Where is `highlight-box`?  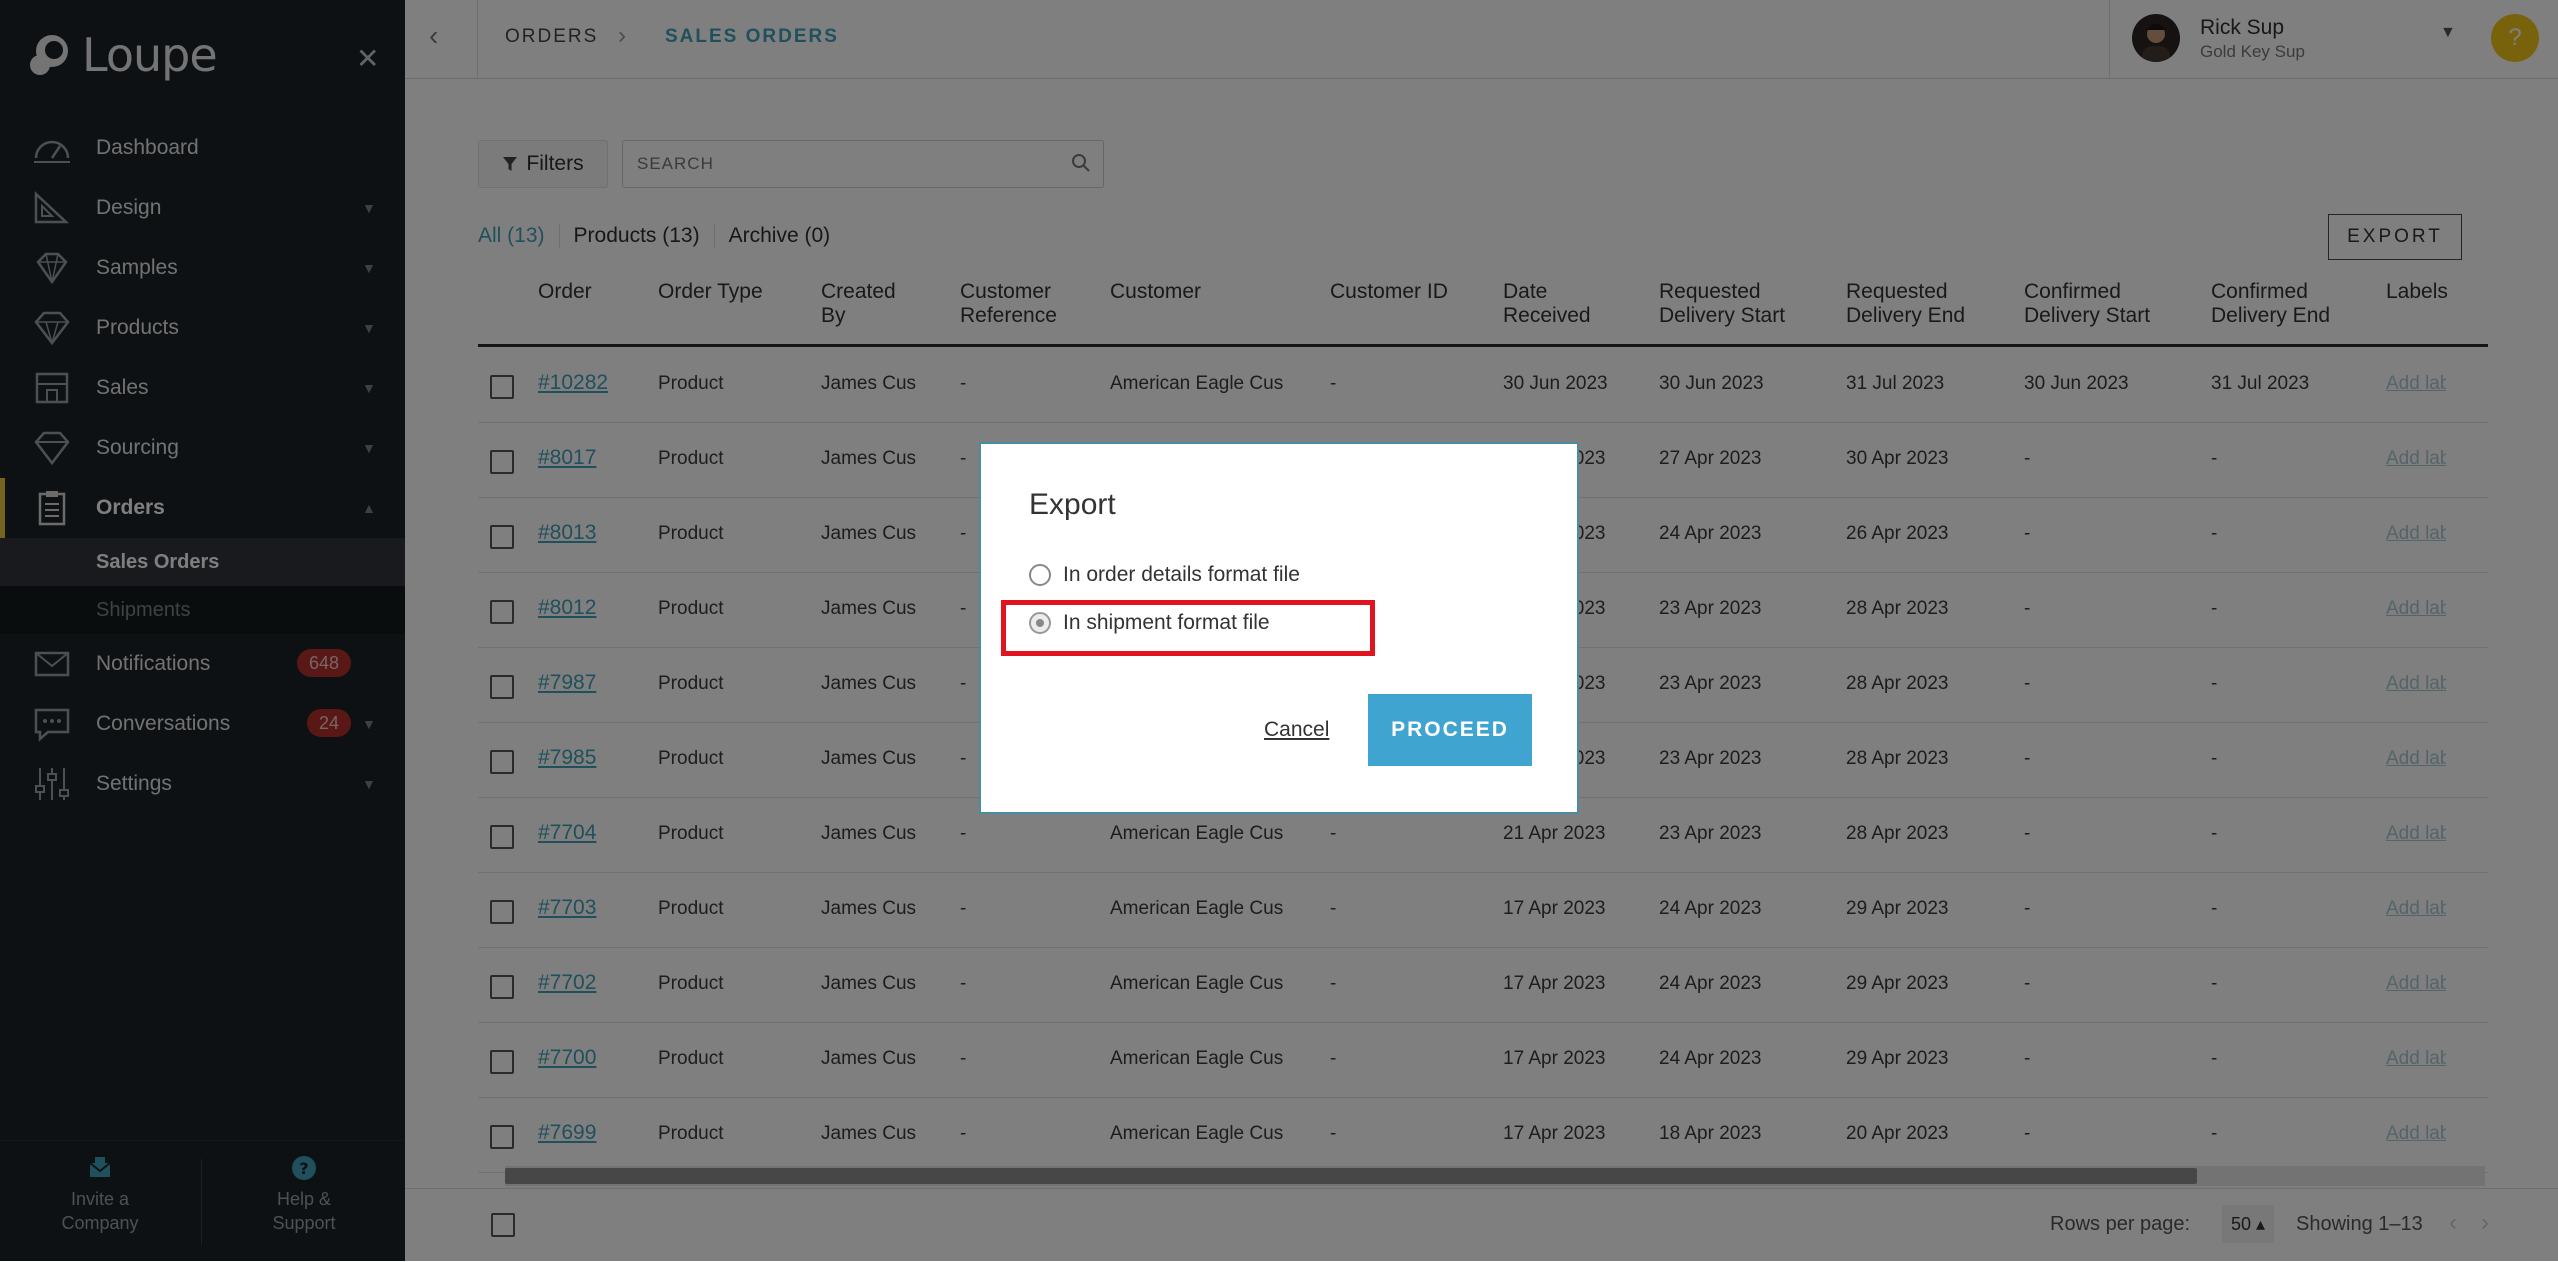 highlight-box is located at coordinates (1188, 628).